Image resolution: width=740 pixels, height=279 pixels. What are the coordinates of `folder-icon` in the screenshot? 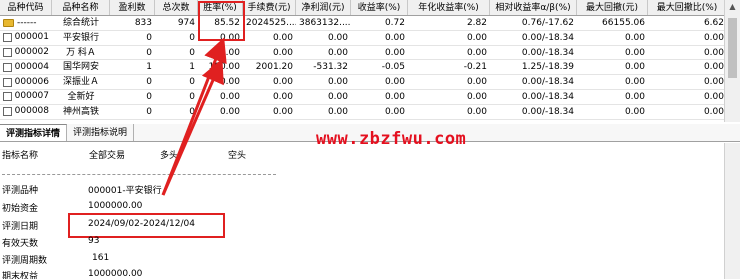 It's located at (8, 22).